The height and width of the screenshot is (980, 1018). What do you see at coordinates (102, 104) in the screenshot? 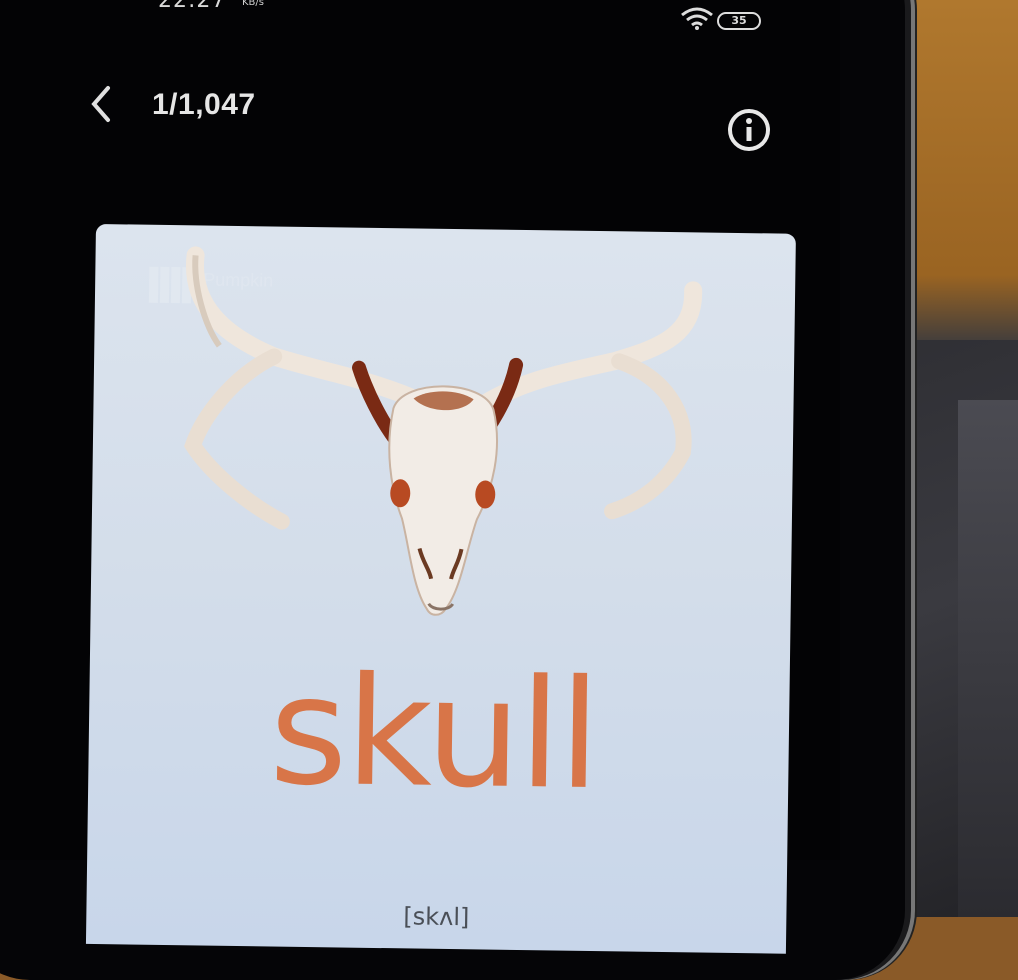
I see `chevron-left-icon` at bounding box center [102, 104].